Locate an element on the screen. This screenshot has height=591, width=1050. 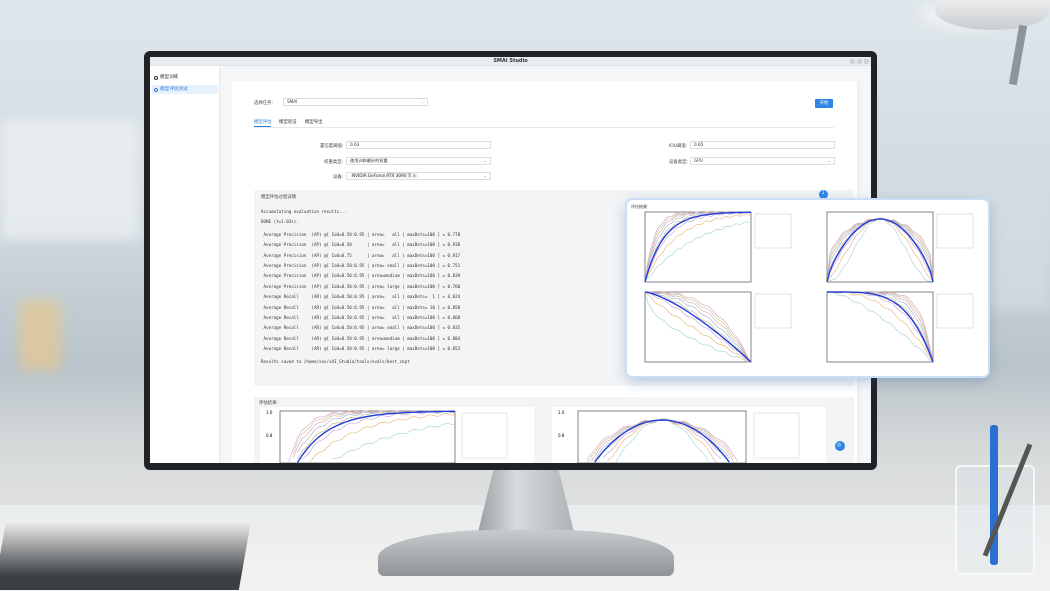
download-icon: ↓ is located at coordinates (823, 193).